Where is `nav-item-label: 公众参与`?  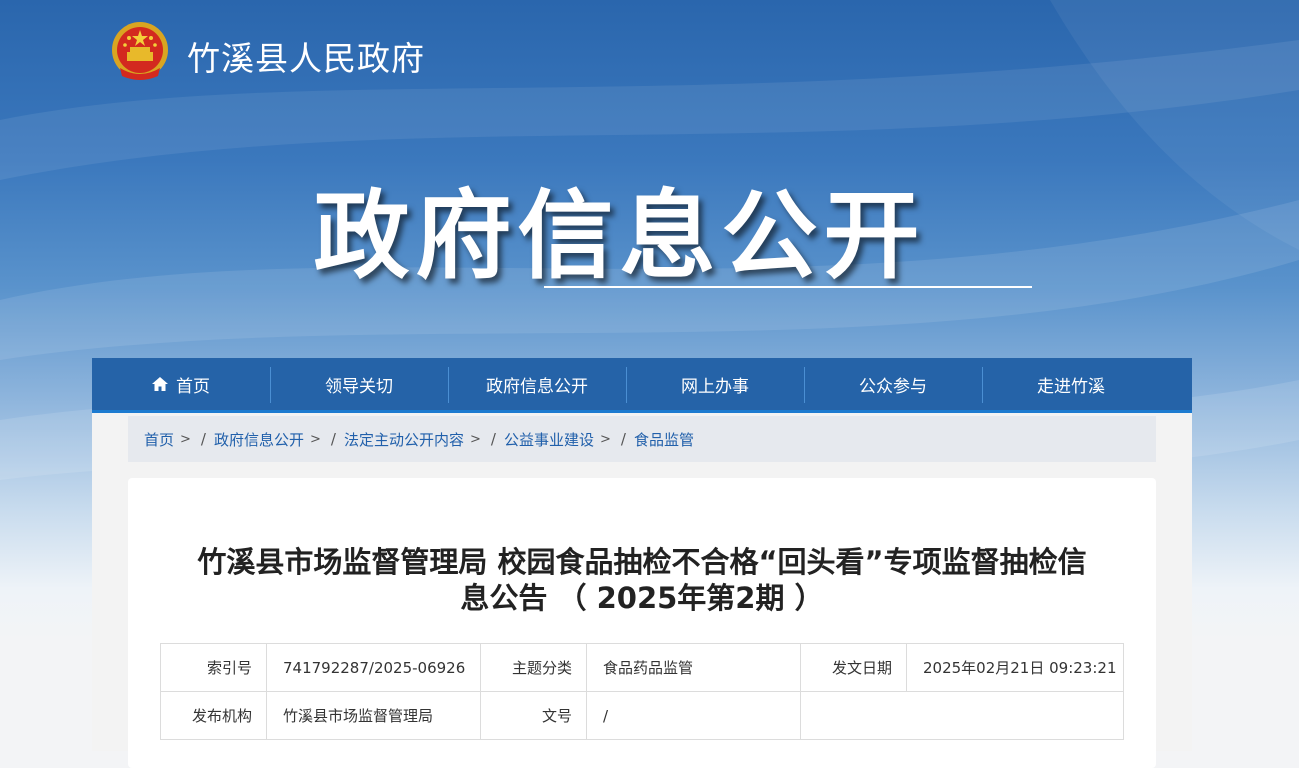
nav-item-label: 公众参与 is located at coordinates (893, 386).